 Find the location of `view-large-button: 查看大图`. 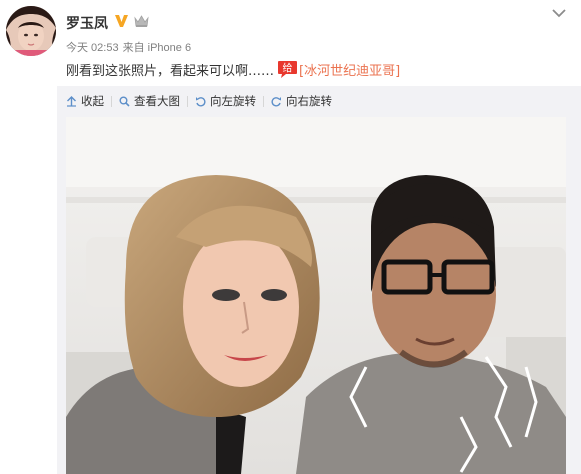

view-large-button: 查看大图 is located at coordinates (149, 101).